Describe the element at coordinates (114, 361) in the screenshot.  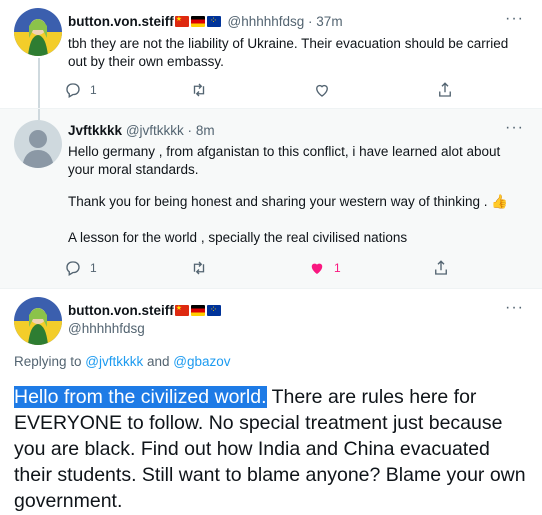
I see `mention-link: @jvftkkkk` at that location.